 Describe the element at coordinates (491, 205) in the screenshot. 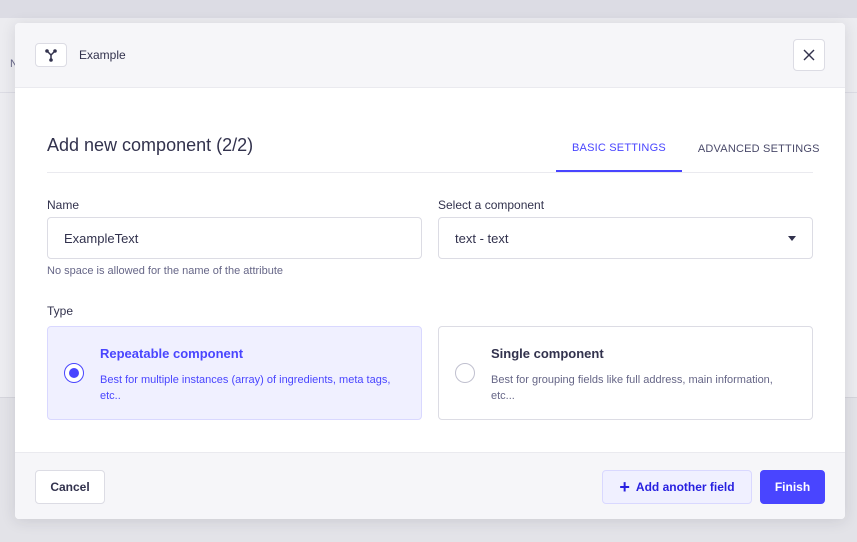

I see `component-label: Select a component` at that location.